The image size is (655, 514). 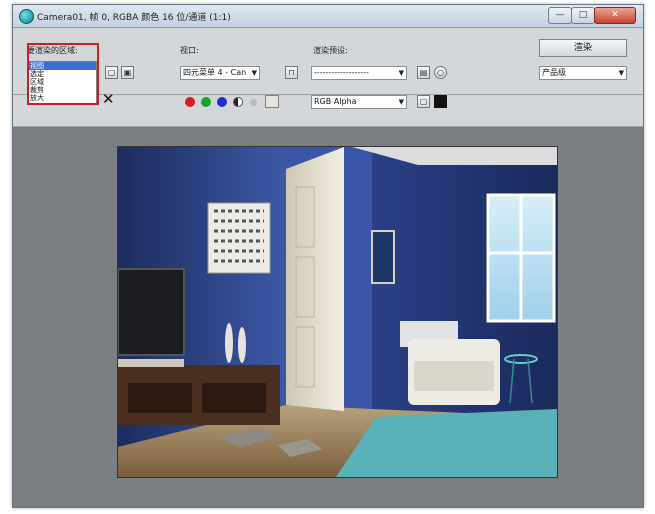 What do you see at coordinates (134, 18) in the screenshot?
I see `window-title: Camera01, 帧 0, RGBA 颜色 16 位/通道 (1:1)` at bounding box center [134, 18].